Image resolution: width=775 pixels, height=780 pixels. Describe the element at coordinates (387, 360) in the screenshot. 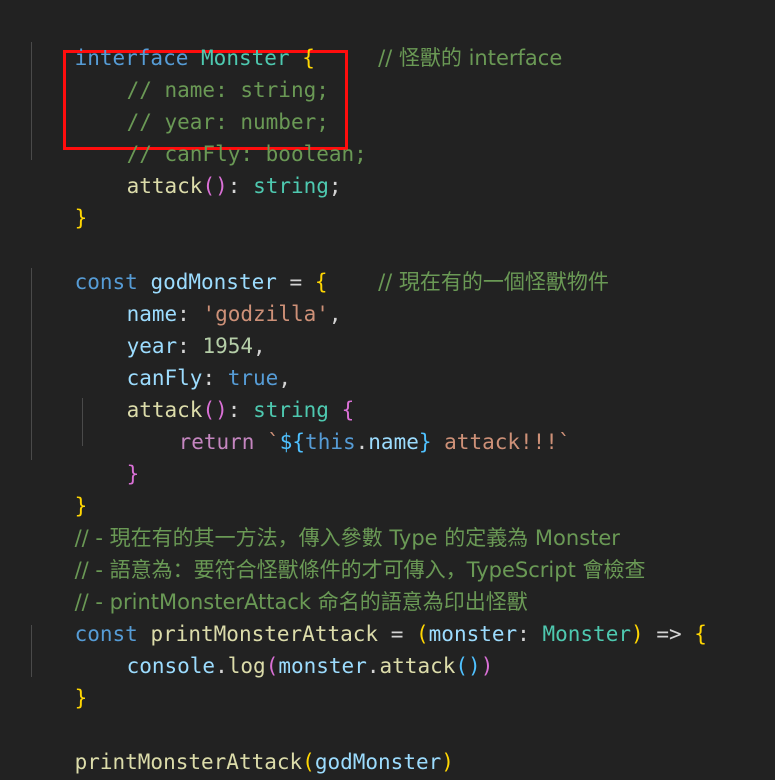

I see `code-line-11: canFly: true,` at that location.